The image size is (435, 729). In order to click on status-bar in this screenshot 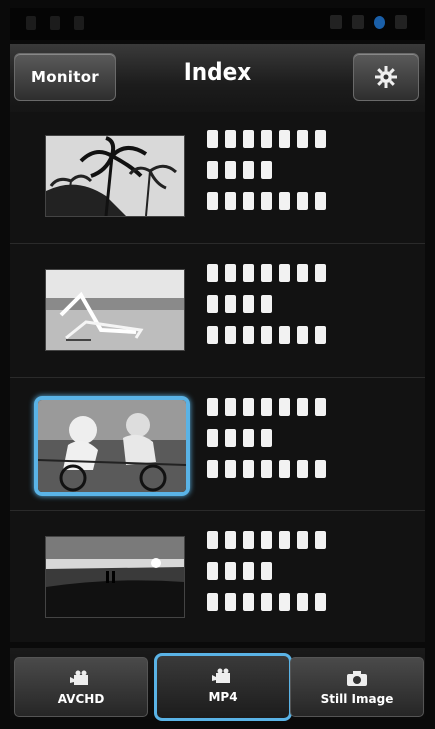, I will do `click(217, 24)`.